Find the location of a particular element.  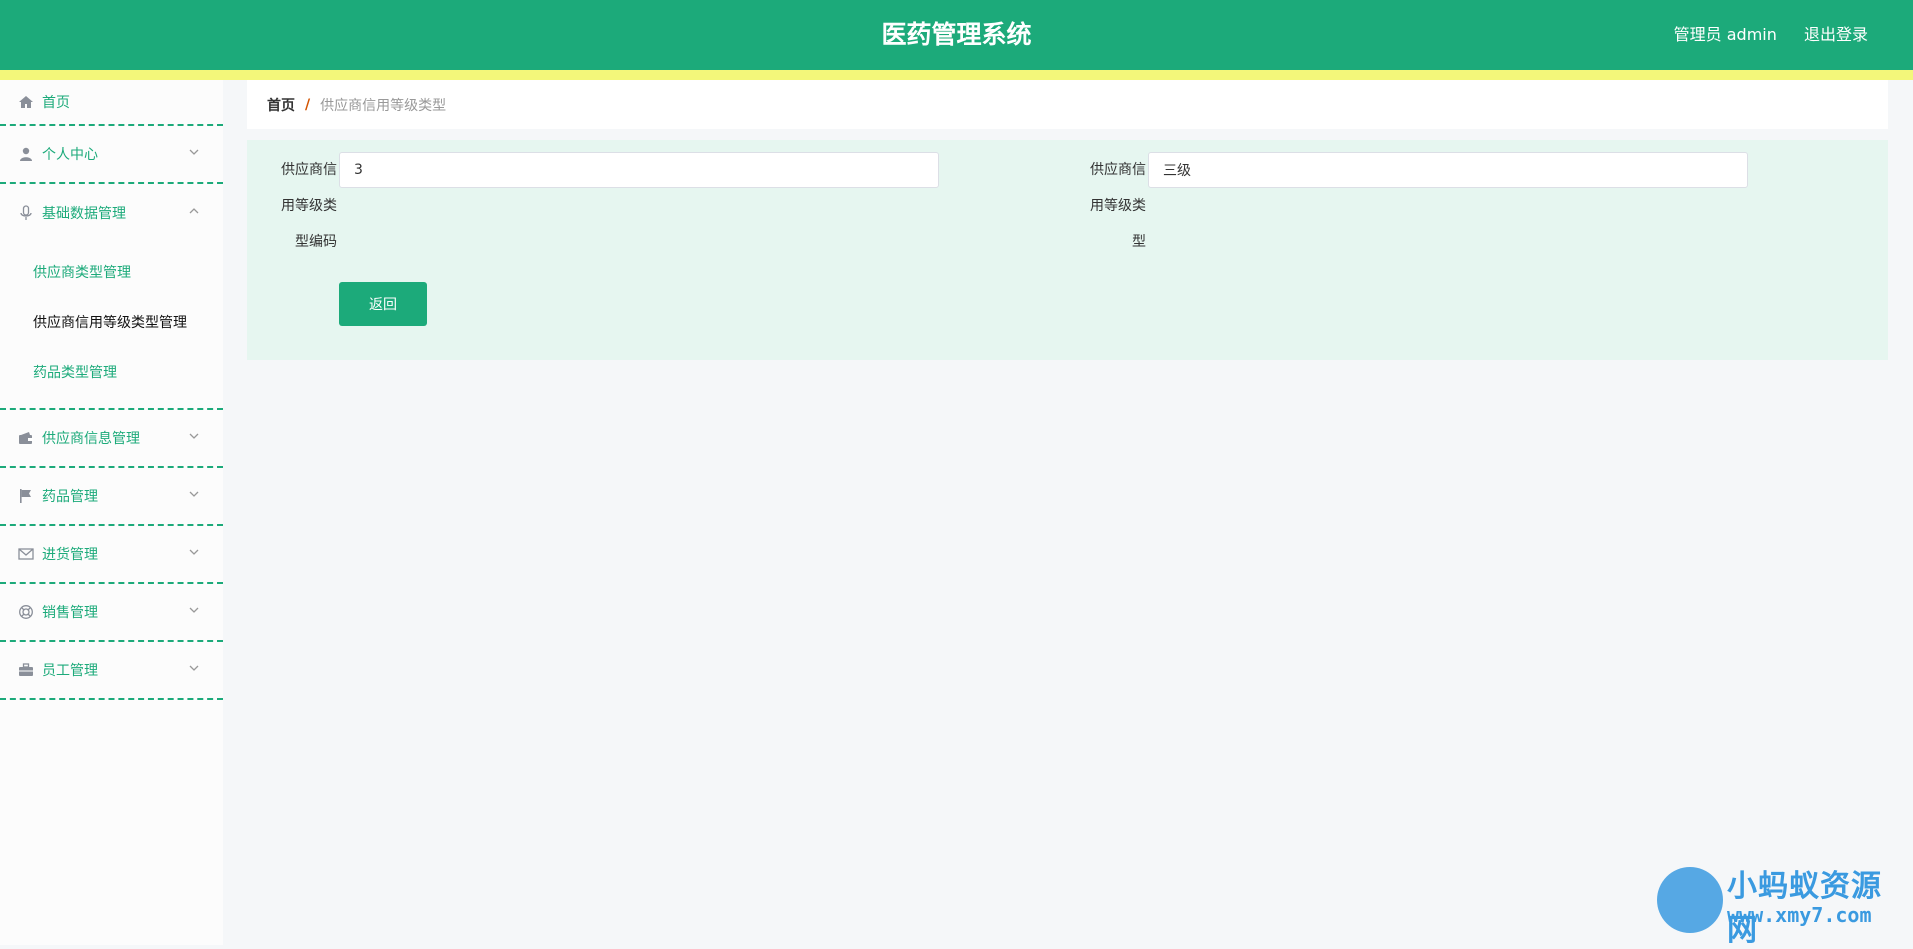

sidebar-group-basic-data: 基础数据管理 供应商类型管理 供应商信用等级类型管理 药品类型管理 is located at coordinates (111, 297).